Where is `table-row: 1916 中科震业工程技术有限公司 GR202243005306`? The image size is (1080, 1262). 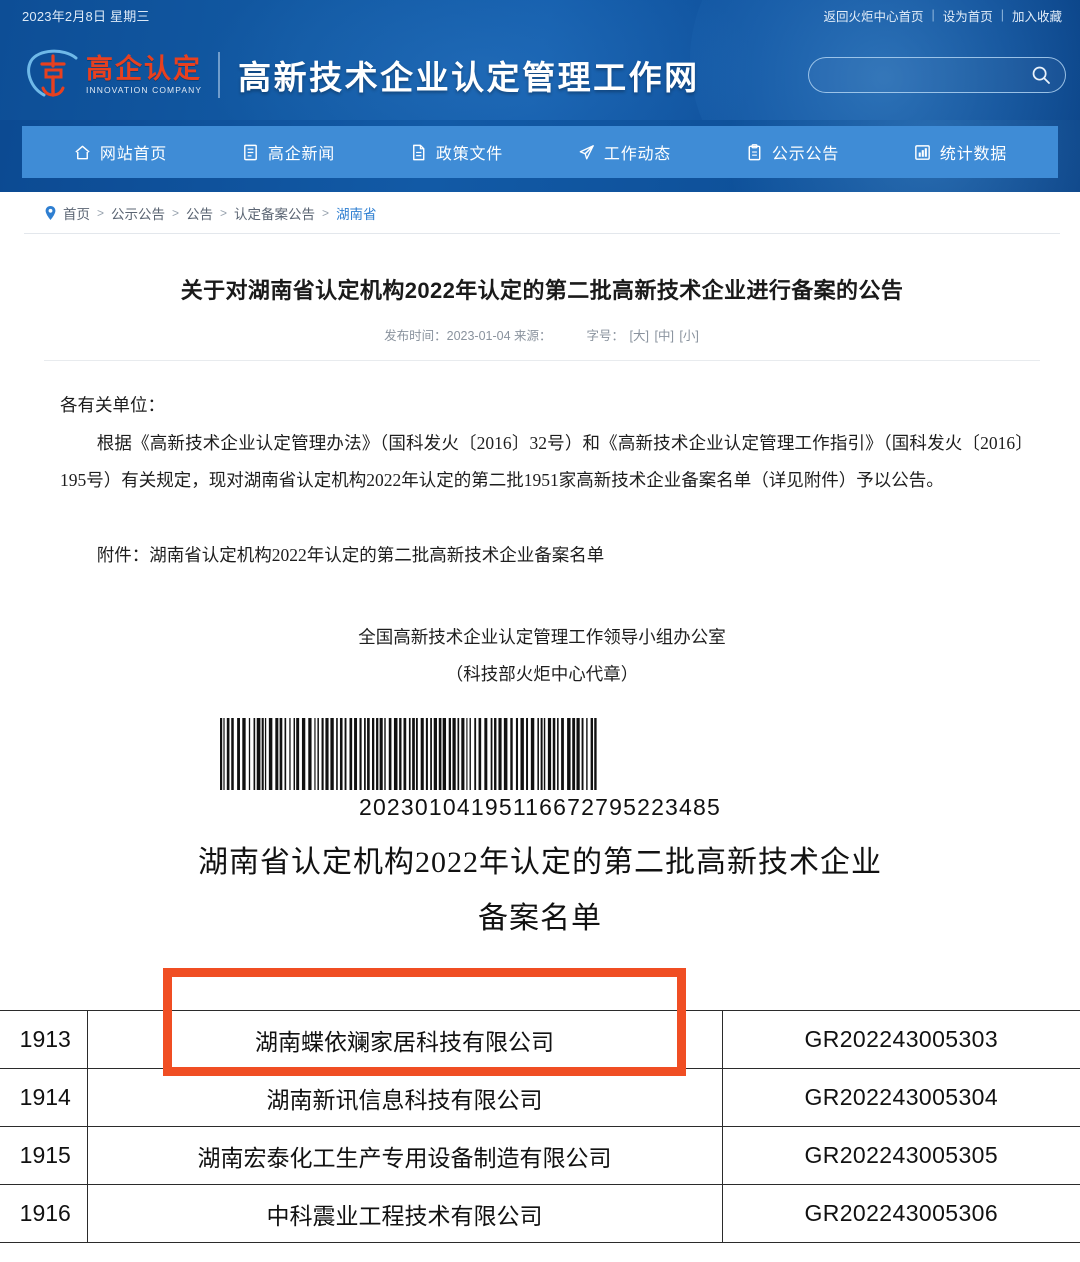
table-row: 1916 中科震业工程技术有限公司 GR202243005306 is located at coordinates (540, 1214).